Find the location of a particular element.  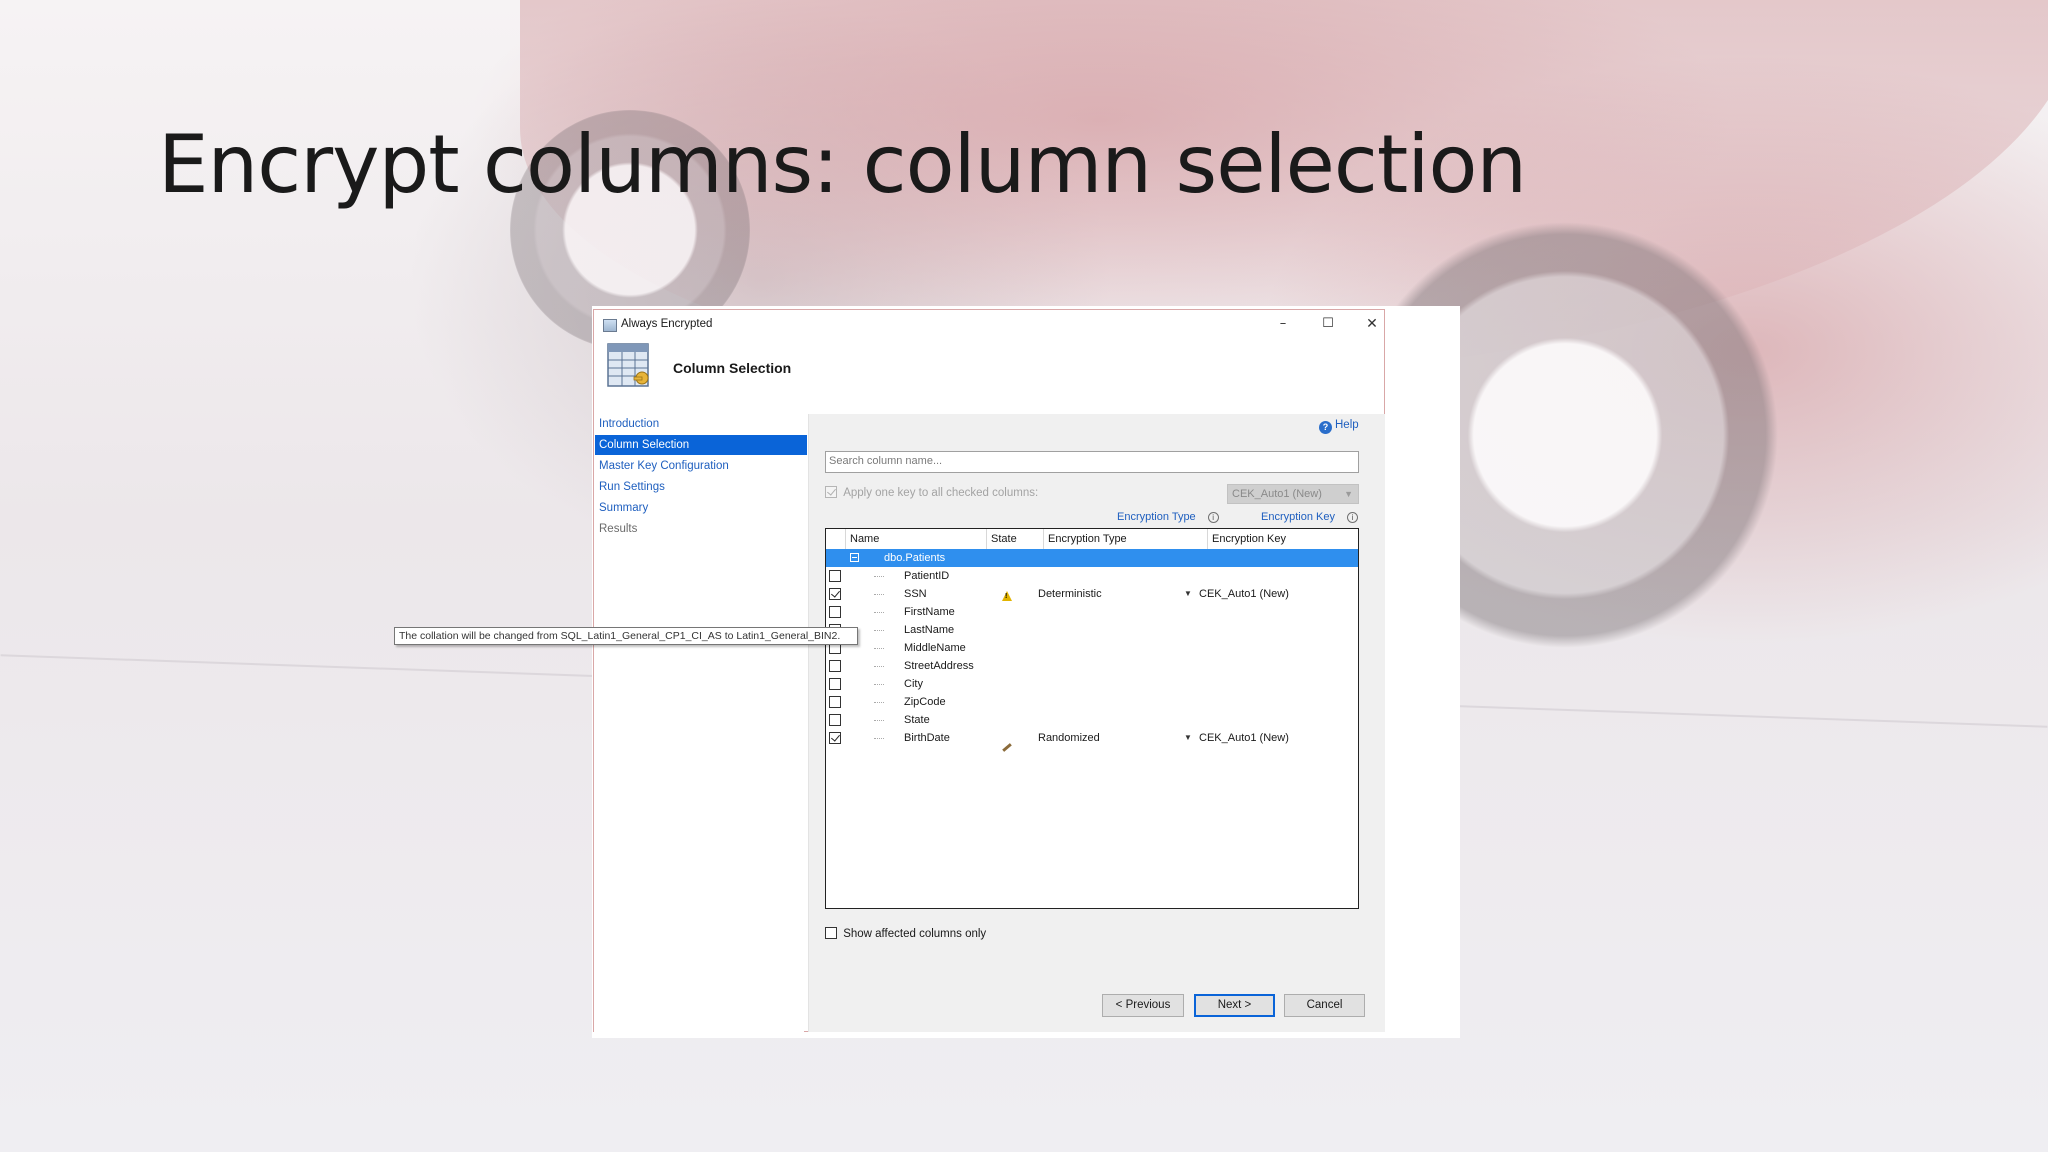

next-button: Next > is located at coordinates (1234, 1005).